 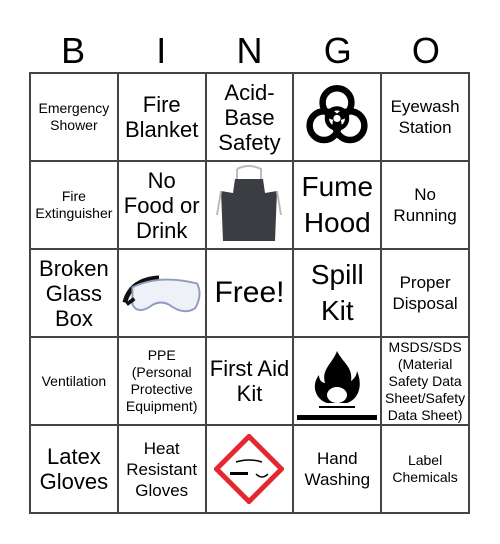 What do you see at coordinates (425, 50) in the screenshot?
I see `header-letter: O` at bounding box center [425, 50].